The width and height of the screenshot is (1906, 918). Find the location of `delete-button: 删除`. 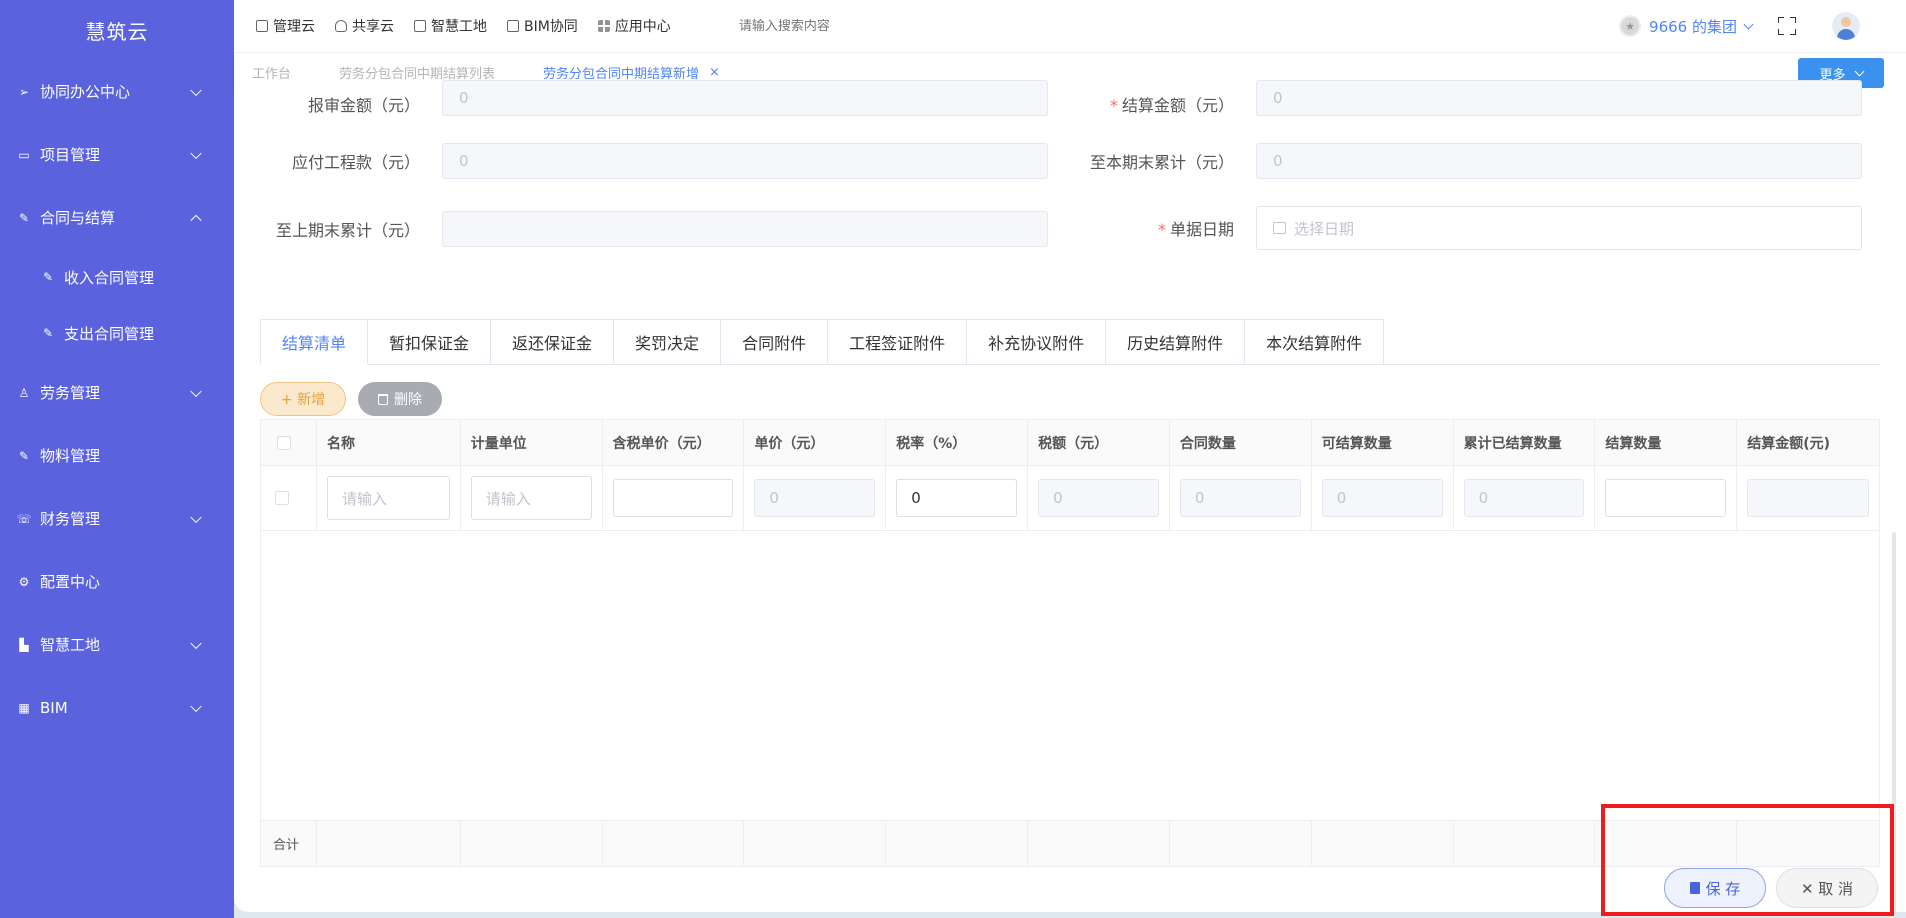

delete-button: 删除 is located at coordinates (400, 399).